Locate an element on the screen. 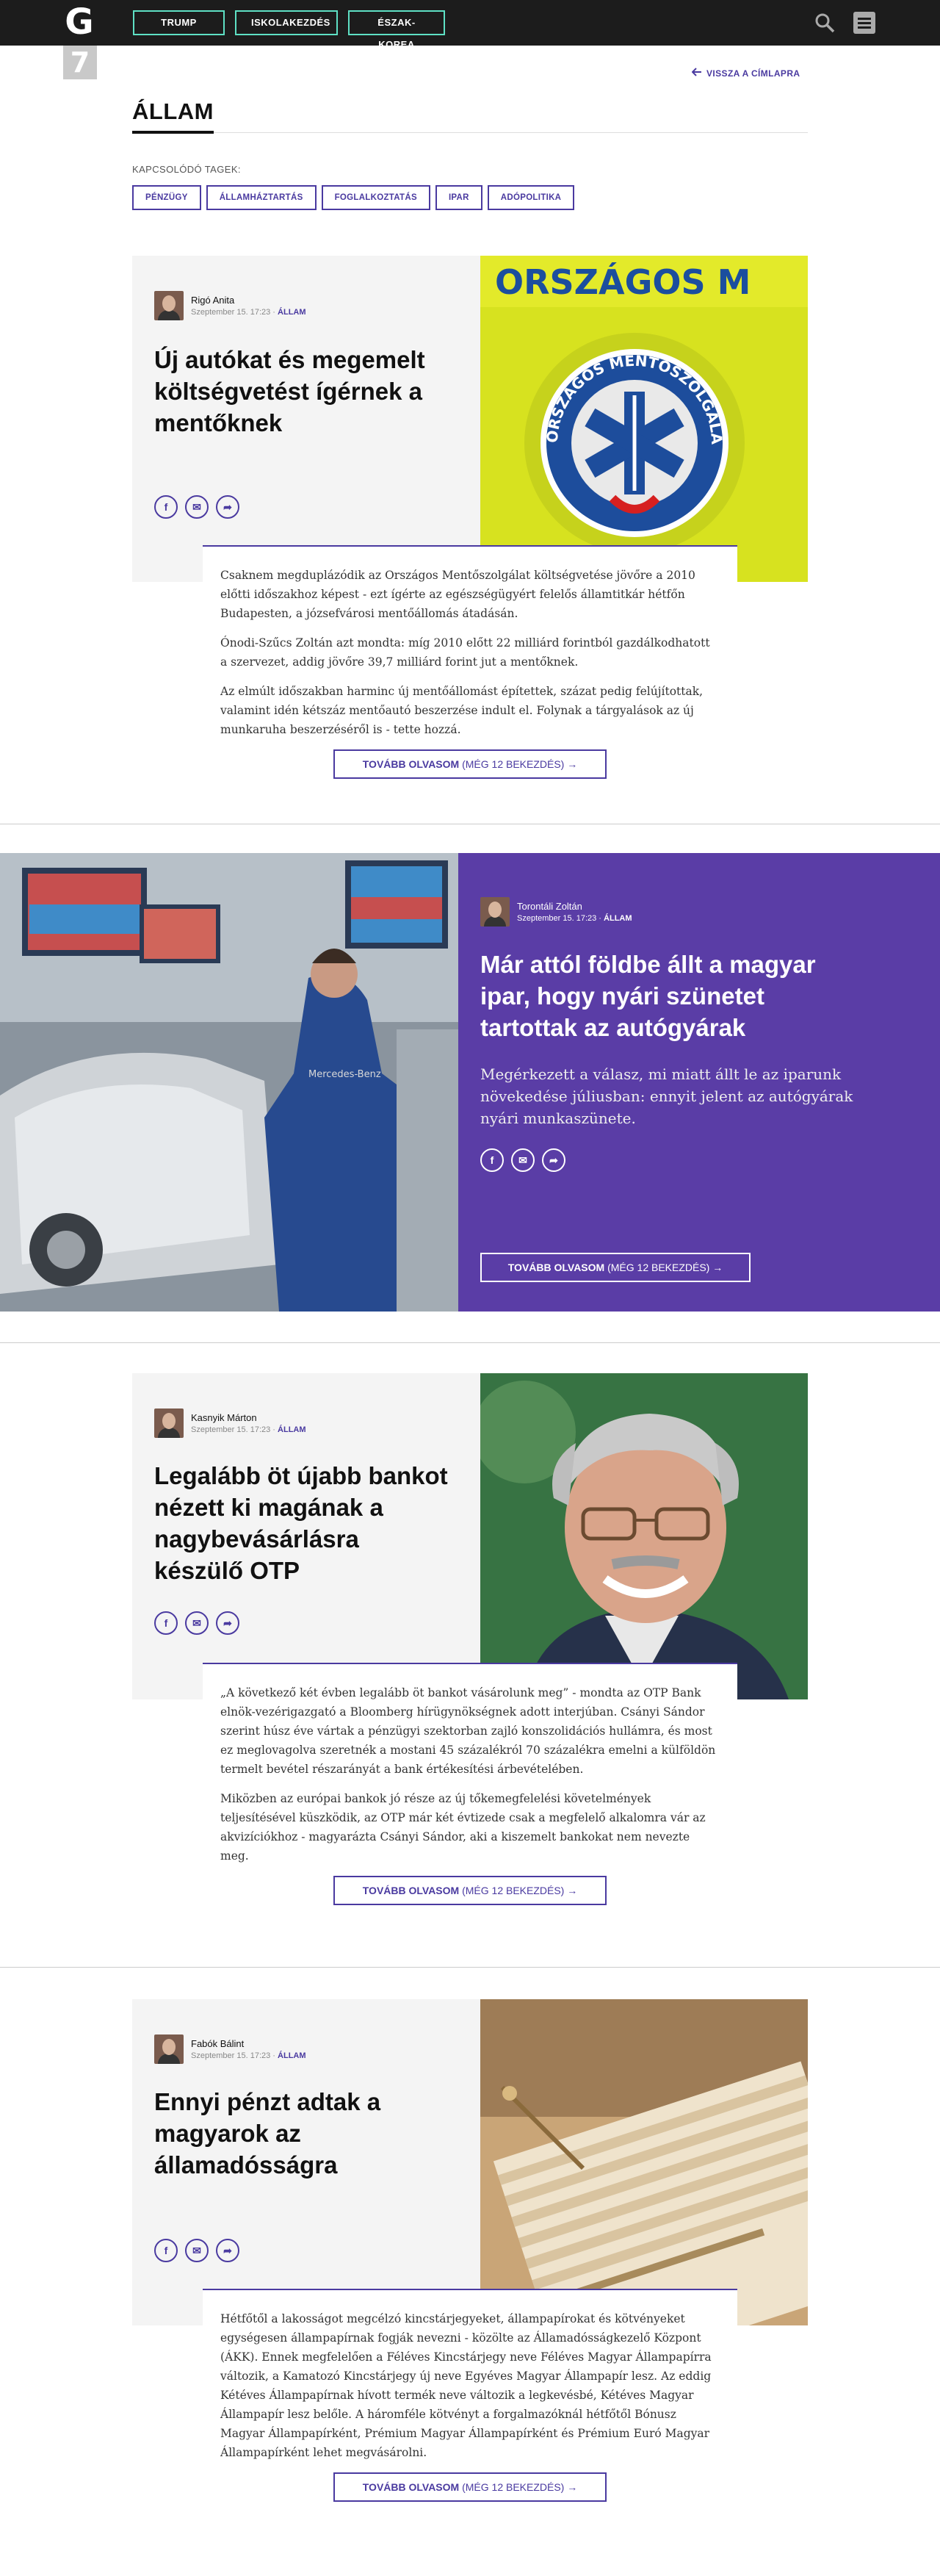  title-divider is located at coordinates (470, 132).